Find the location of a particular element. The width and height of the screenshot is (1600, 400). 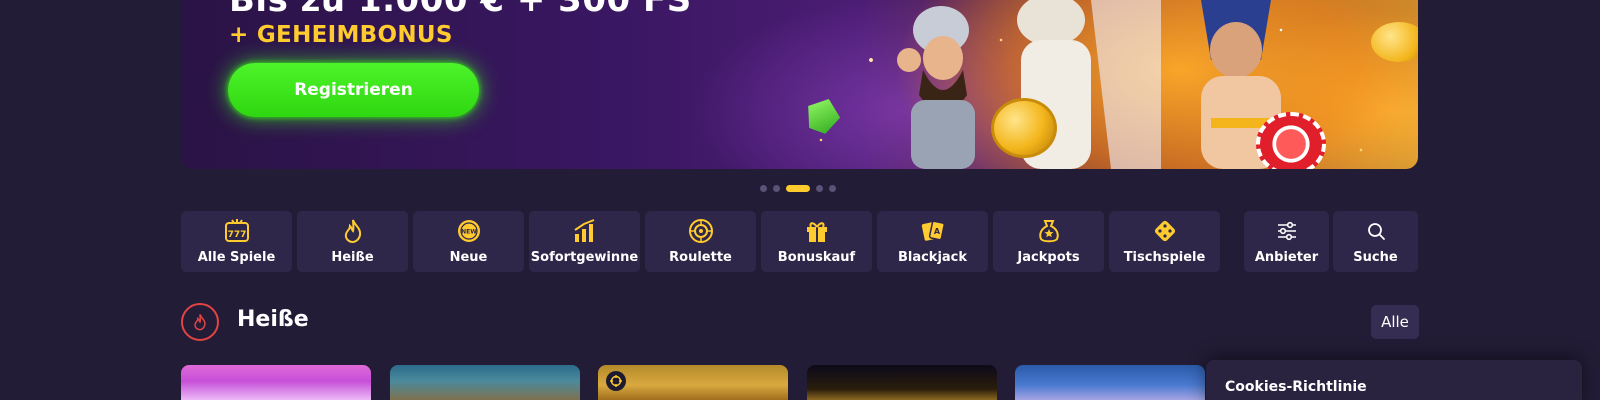

category-label: Roulette is located at coordinates (700, 257).